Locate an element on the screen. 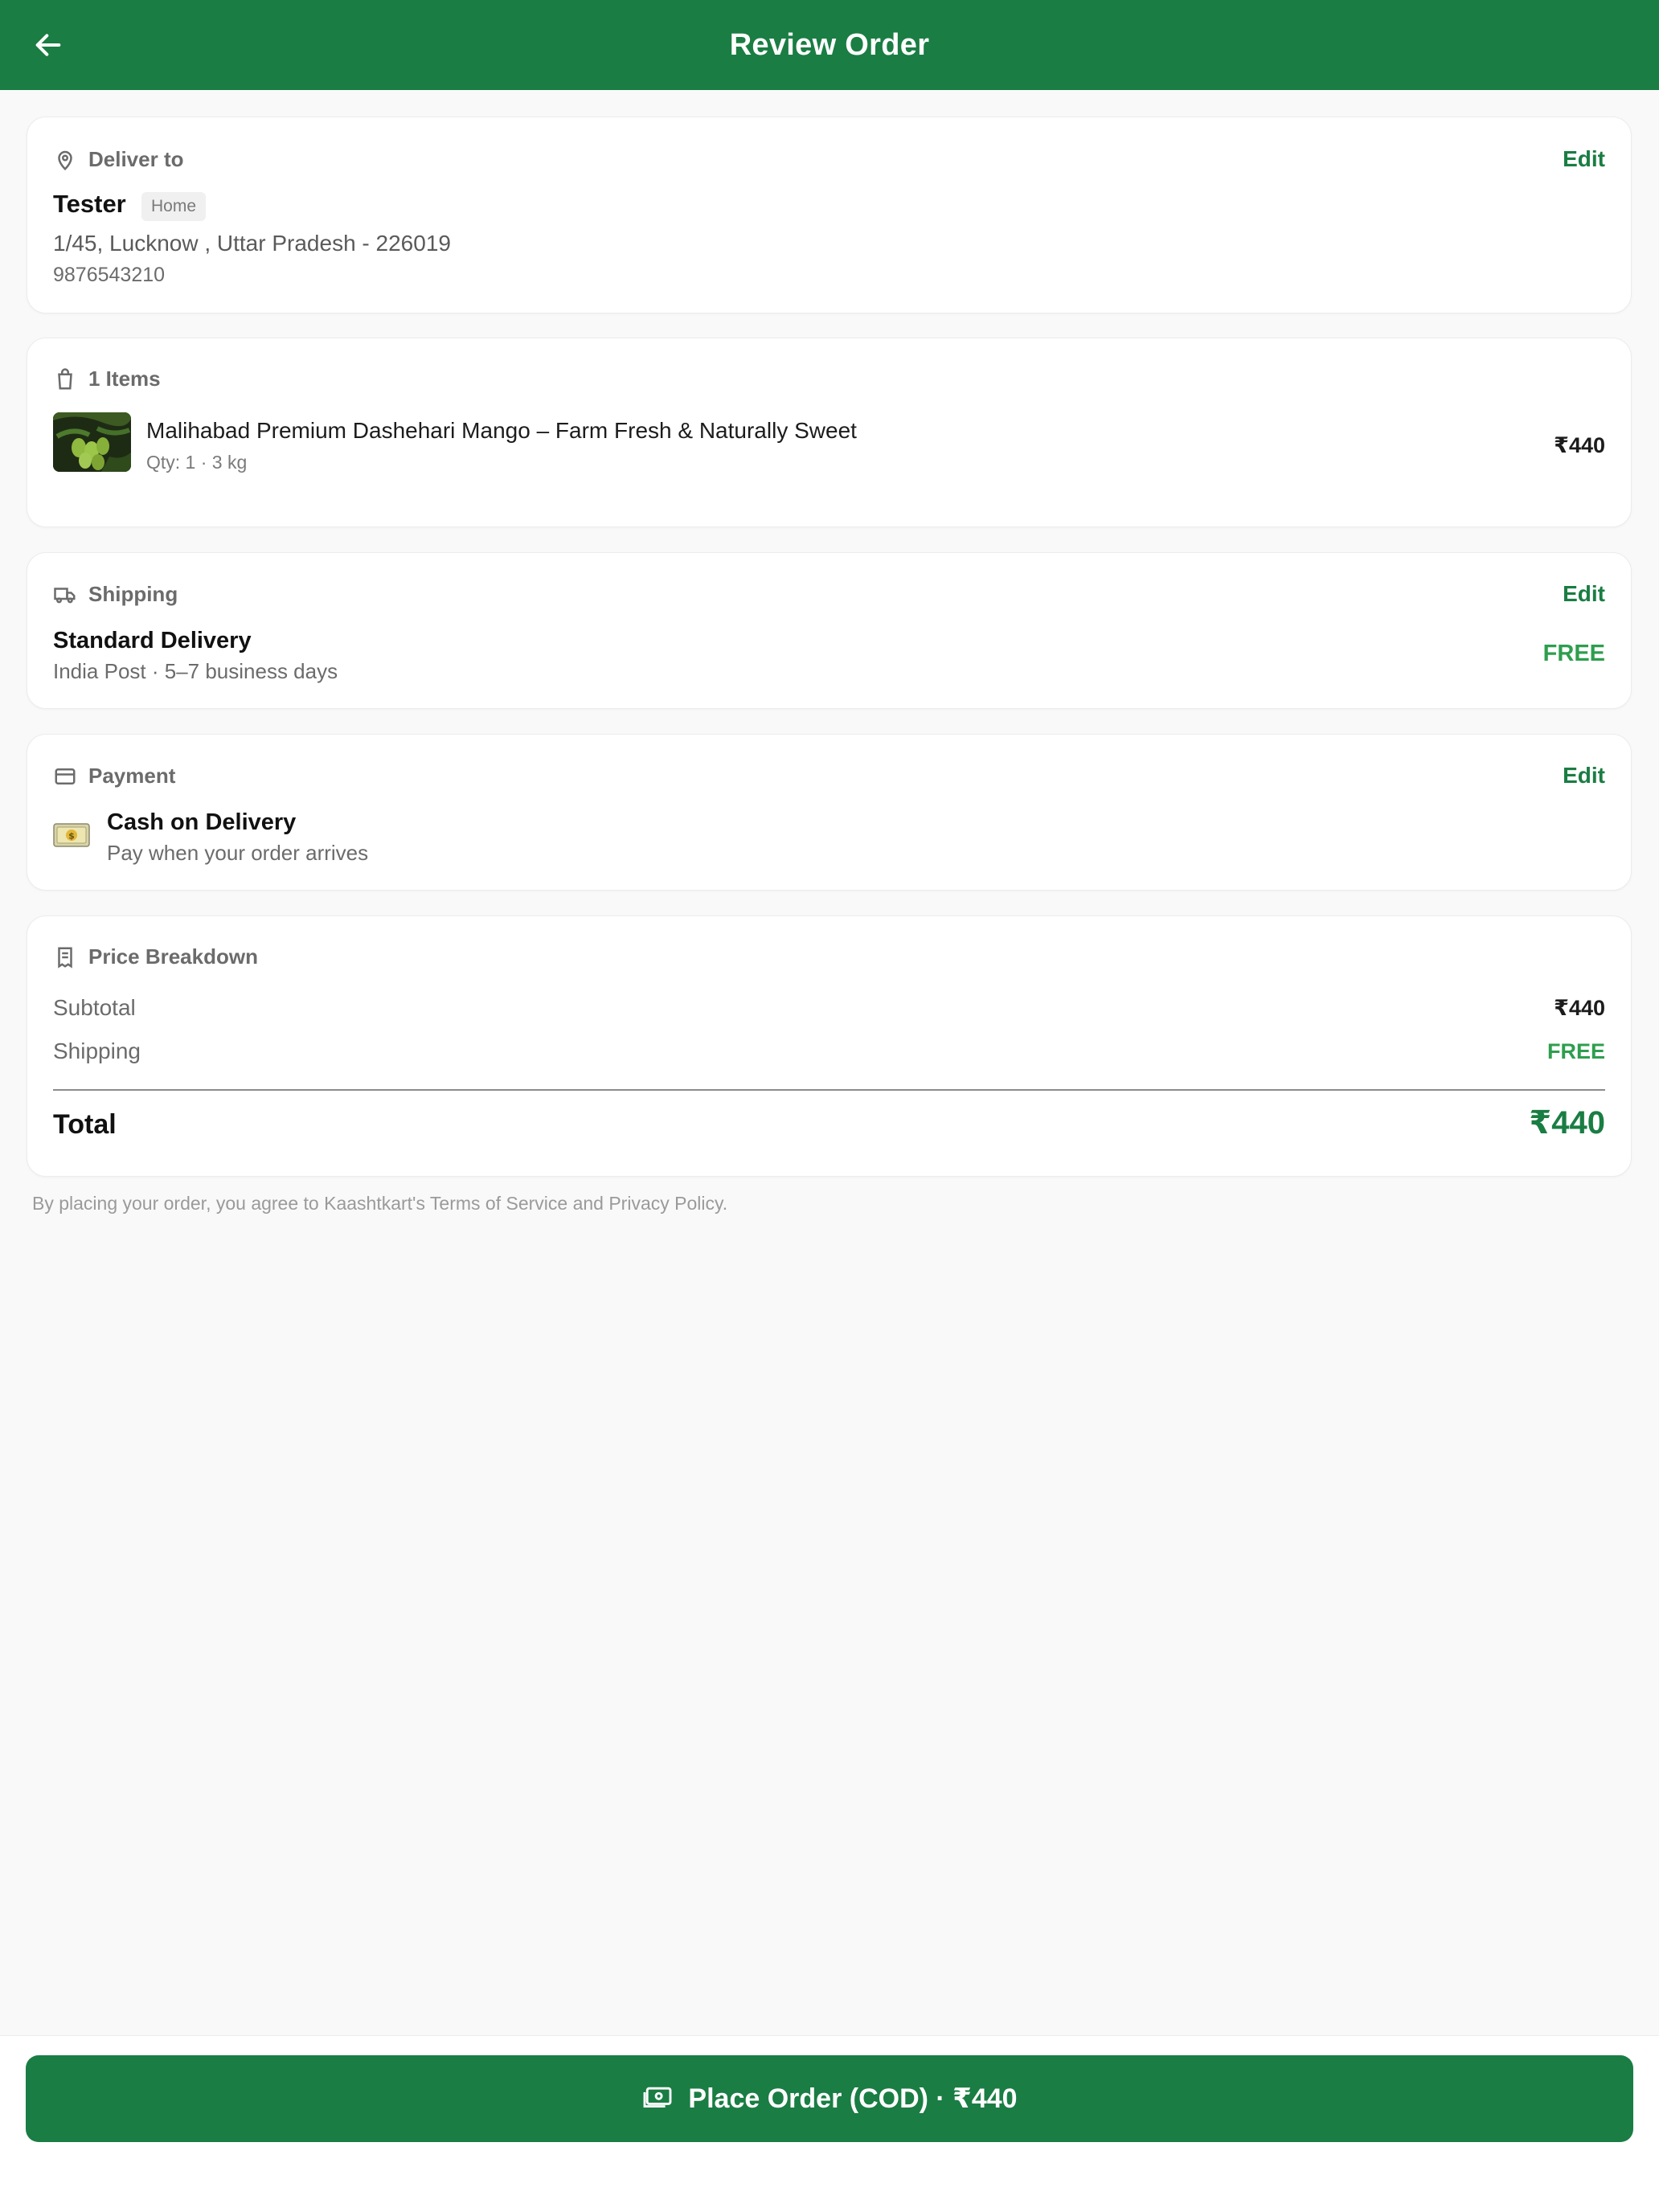  breakdown-heading: Price Breakdown is located at coordinates (173, 956).